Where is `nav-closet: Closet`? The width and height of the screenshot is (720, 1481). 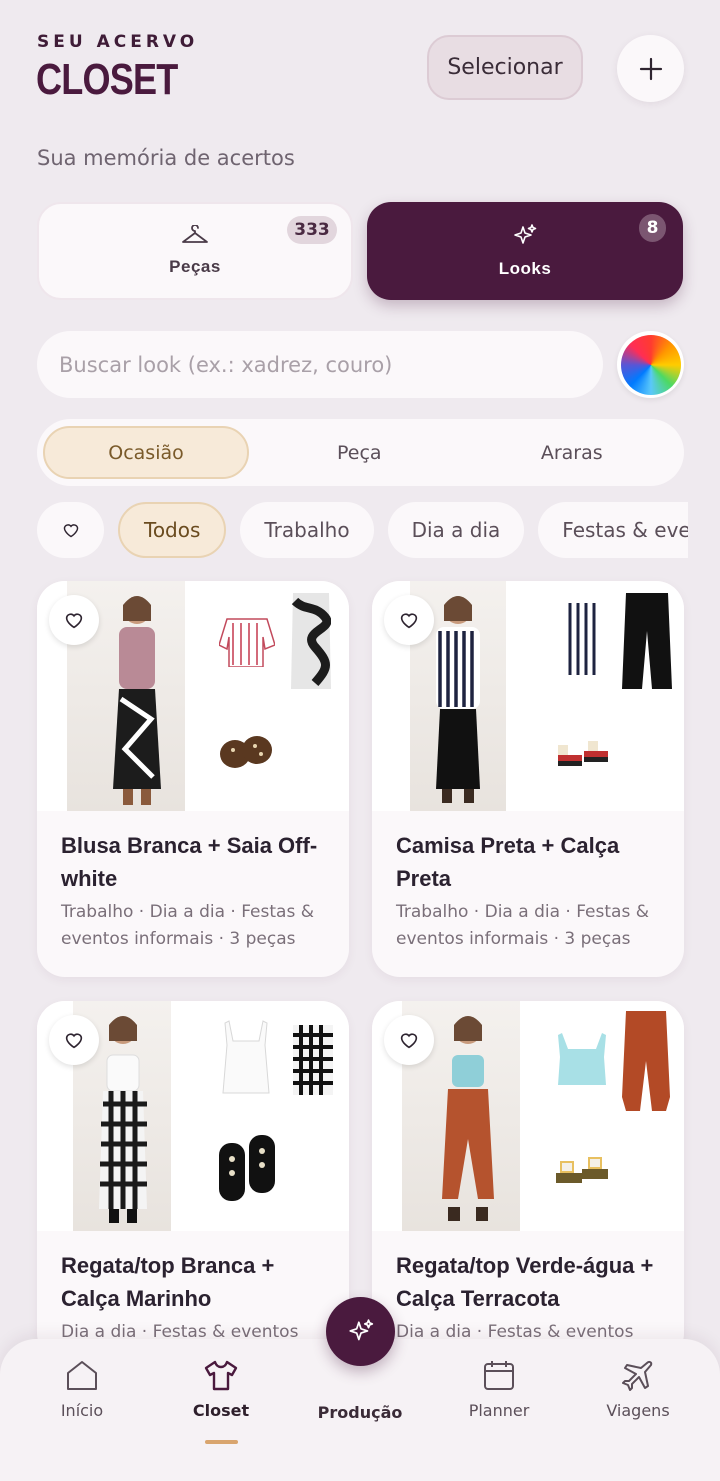
nav-closet: Closet is located at coordinates (221, 1389).